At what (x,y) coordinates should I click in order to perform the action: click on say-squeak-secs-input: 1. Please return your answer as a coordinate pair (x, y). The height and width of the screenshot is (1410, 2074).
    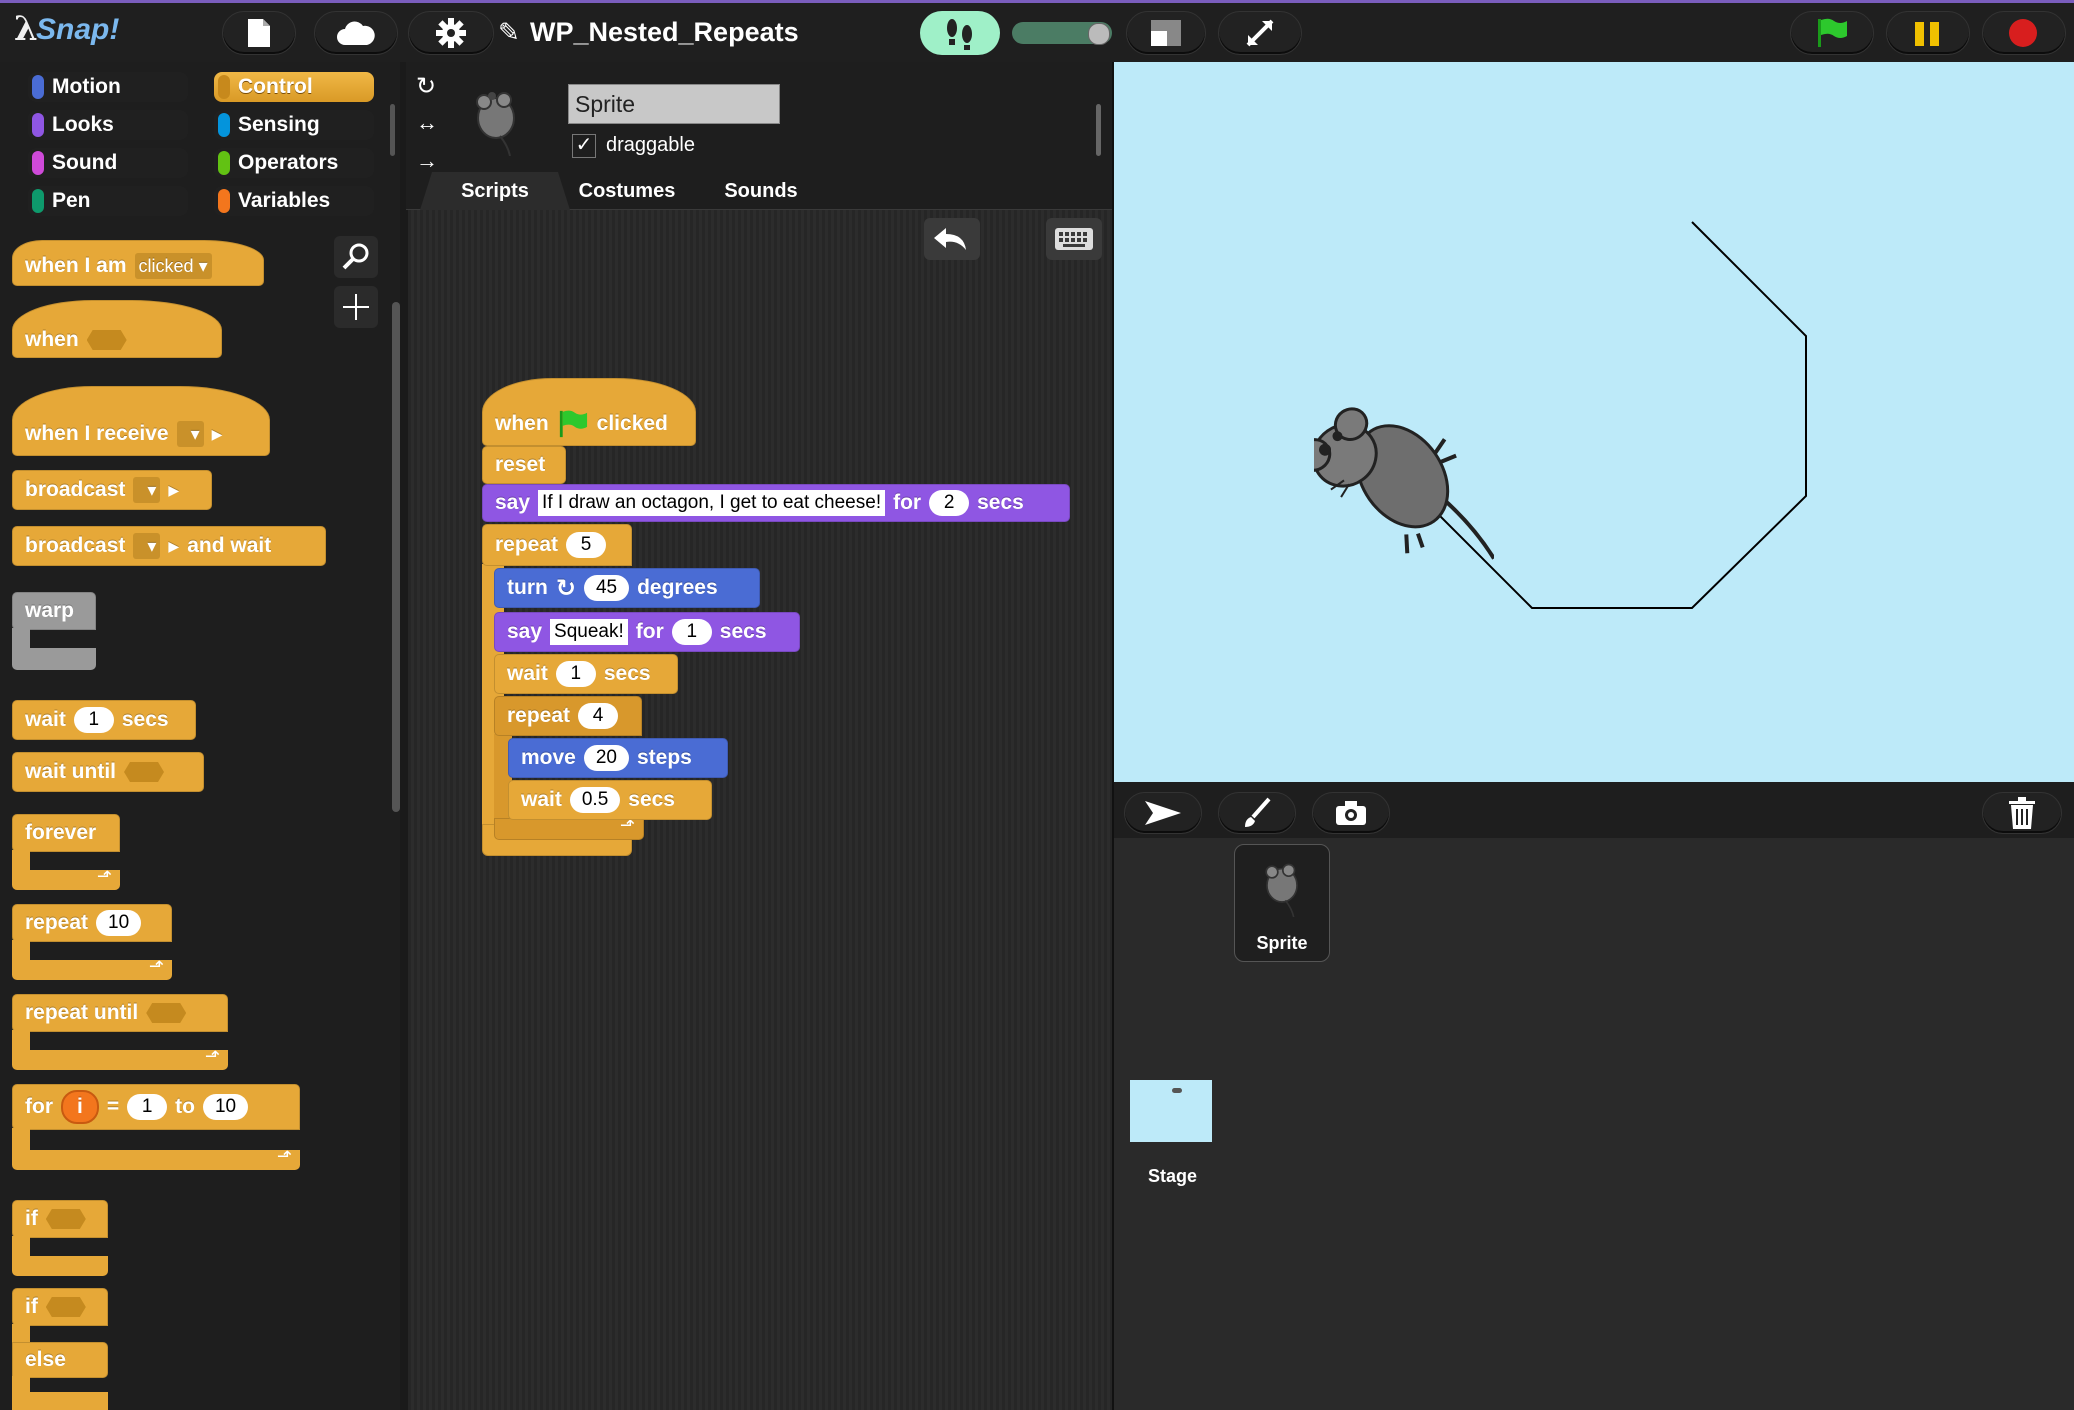
    Looking at the image, I should click on (691, 632).